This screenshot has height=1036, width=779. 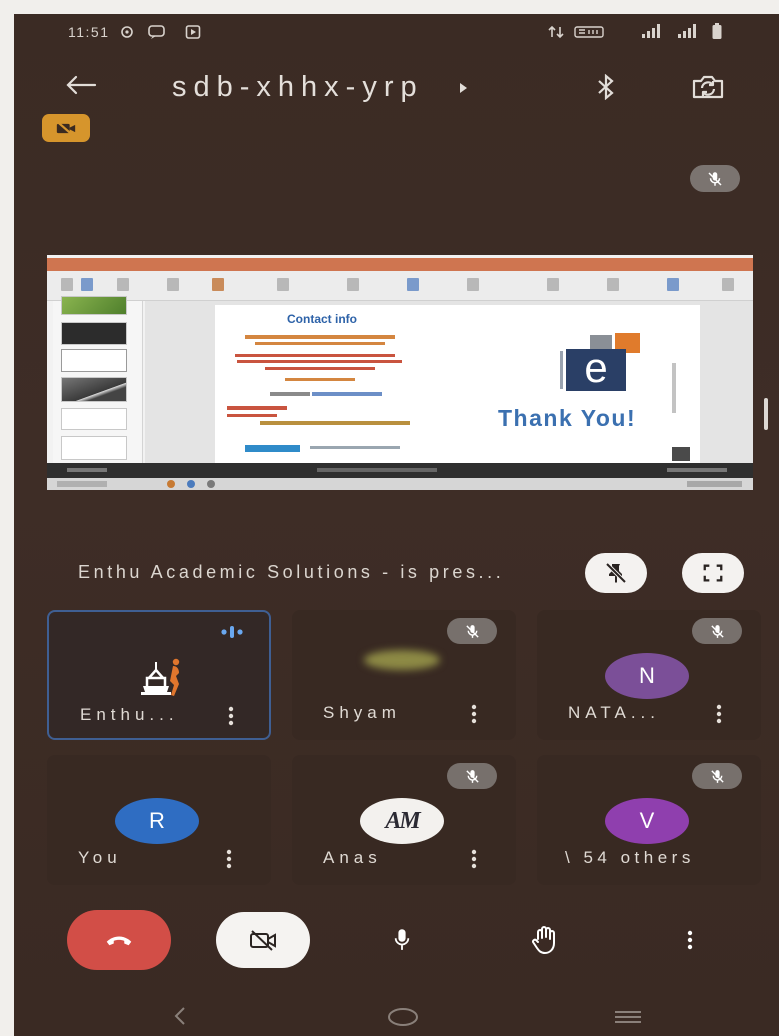 I want to click on participant-video, so click(x=402, y=660).